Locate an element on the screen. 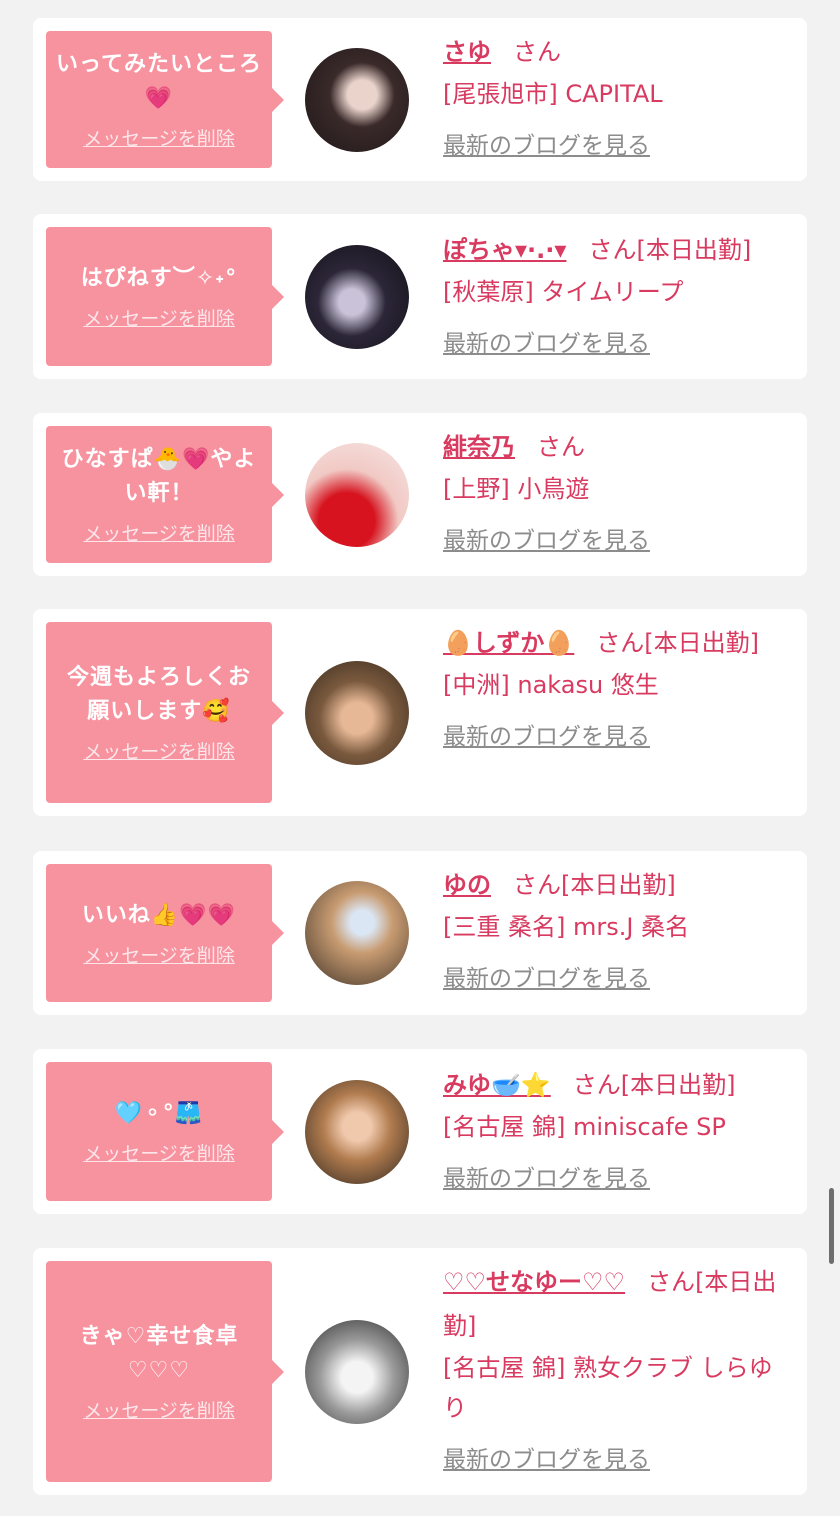  profile-name-link: ぽちゃ▾·.·▾ is located at coordinates (504, 250).